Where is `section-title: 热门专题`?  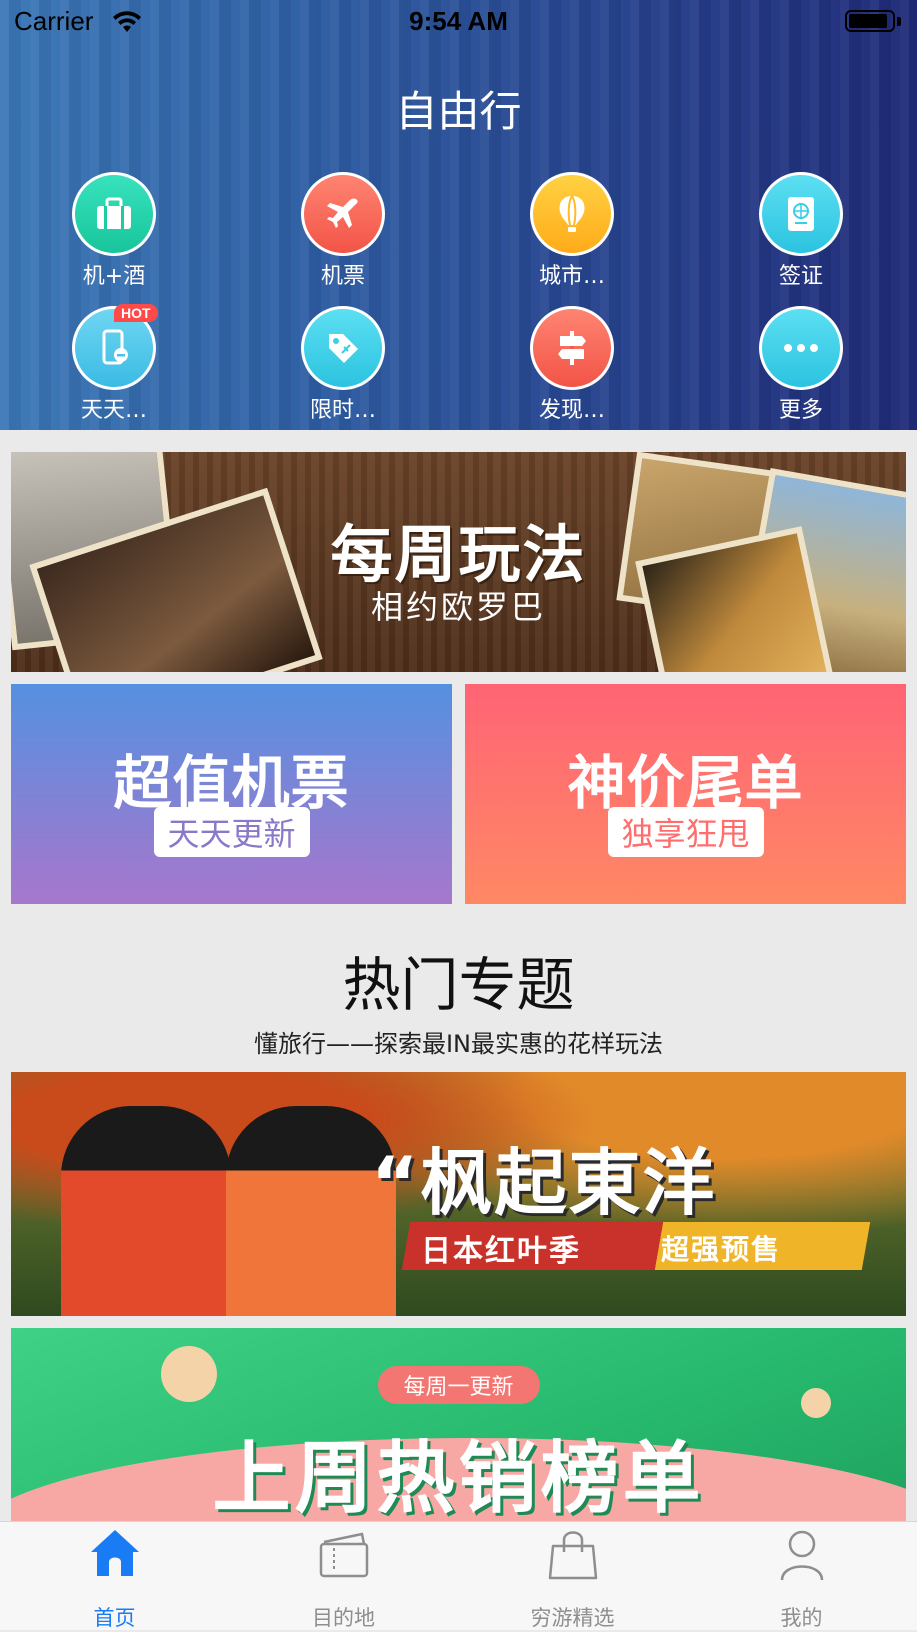 section-title: 热门专题 is located at coordinates (458, 985).